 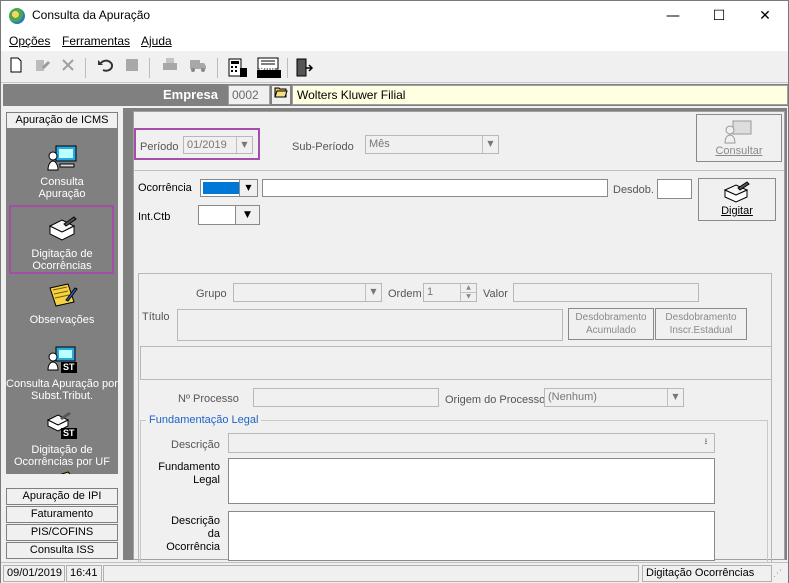 What do you see at coordinates (370, 325) in the screenshot?
I see `titulo-field` at bounding box center [370, 325].